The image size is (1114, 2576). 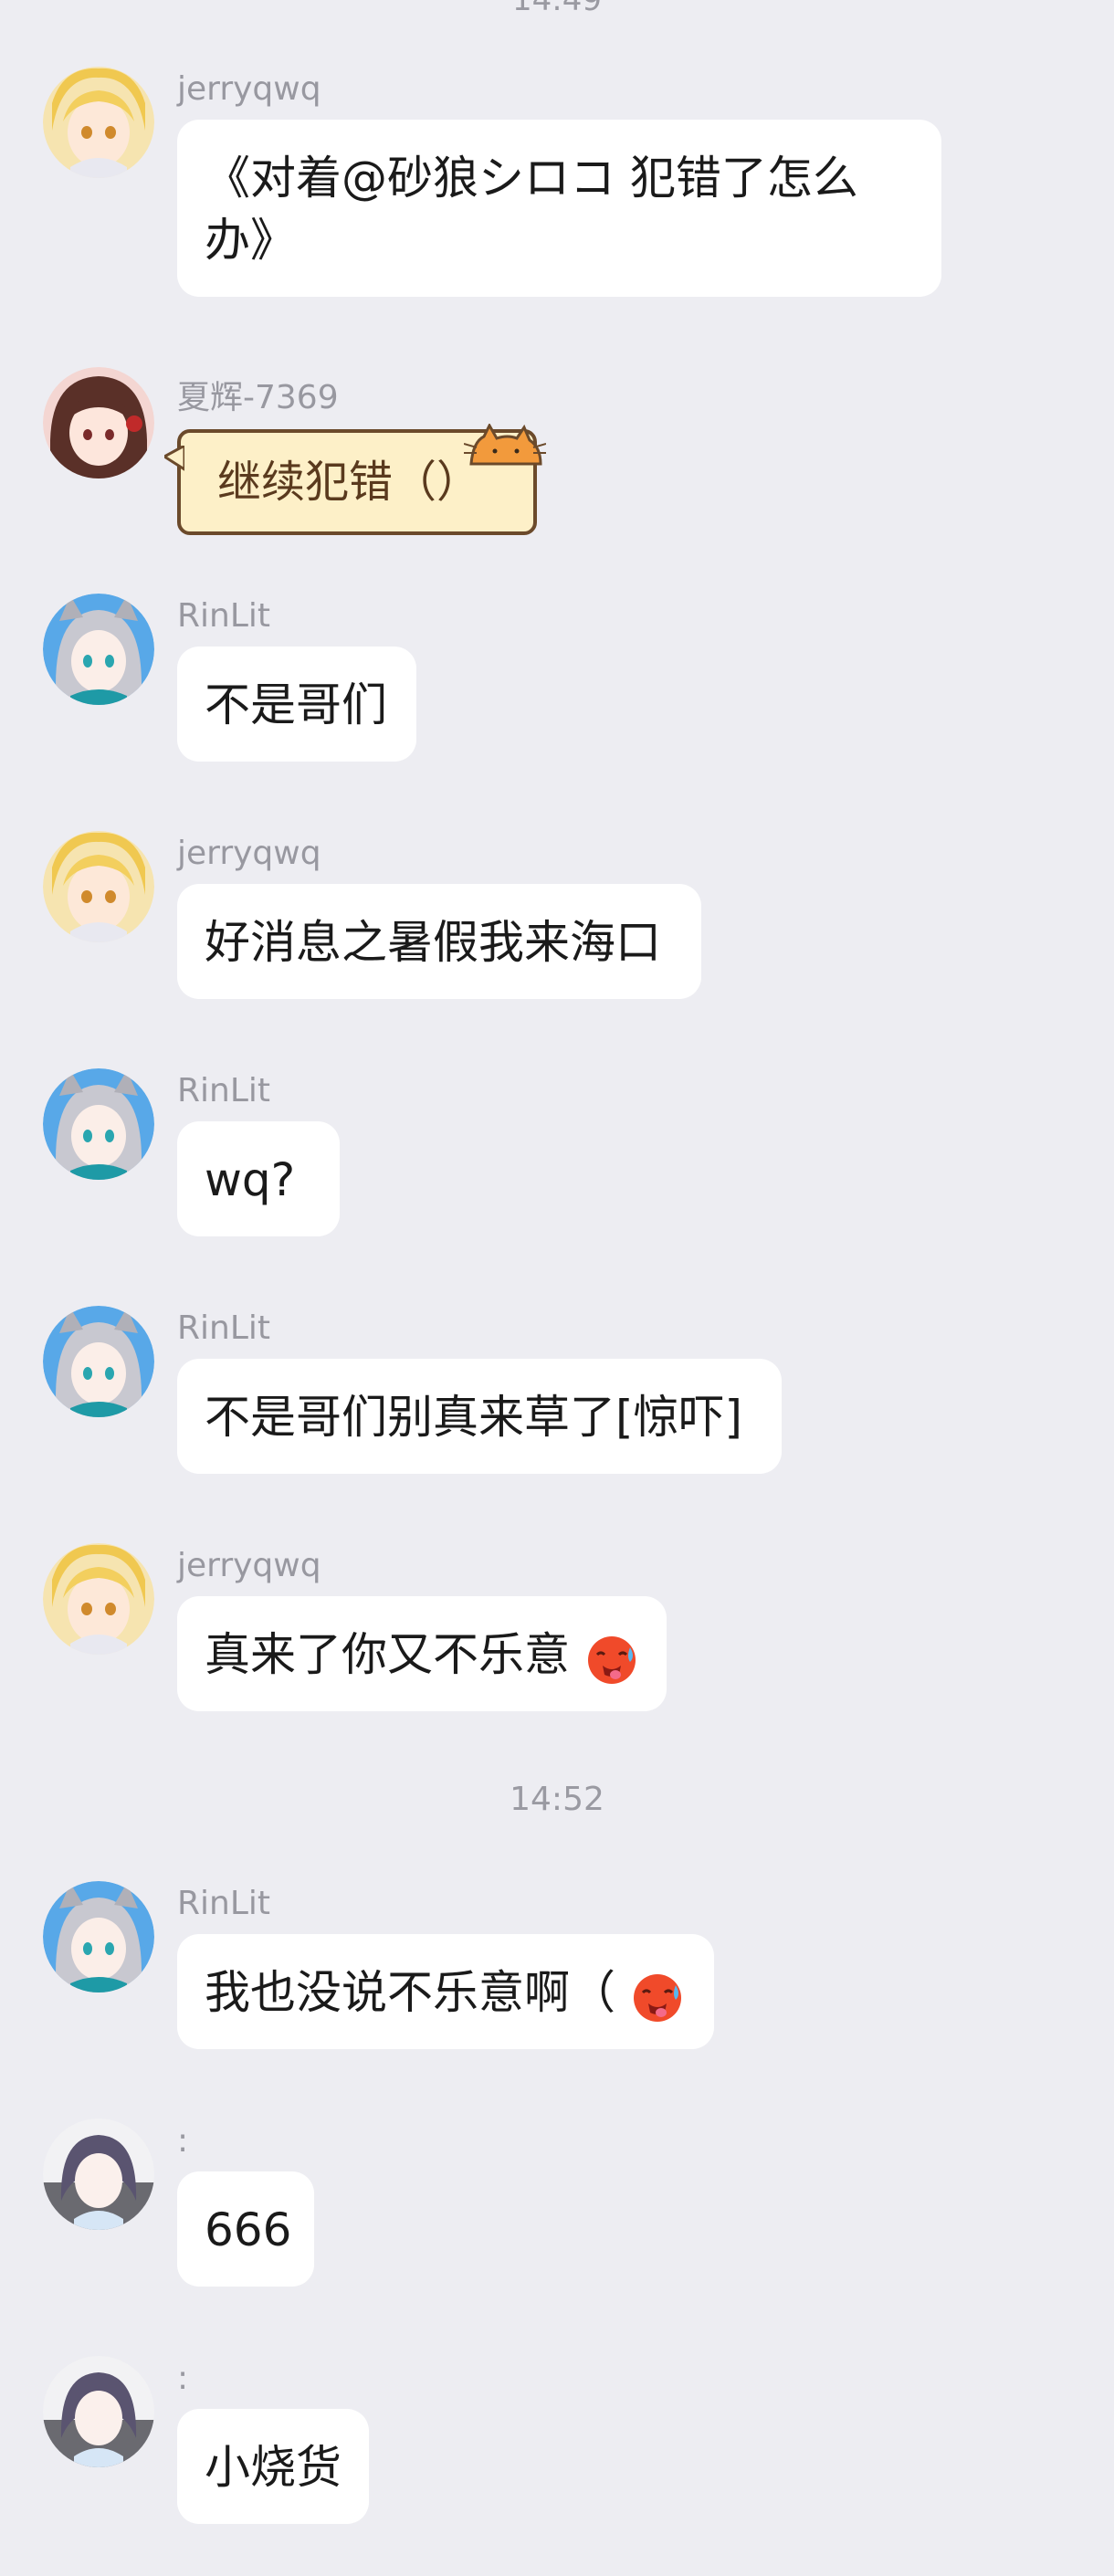 I want to click on message-item: : 666, so click(x=557, y=2214).